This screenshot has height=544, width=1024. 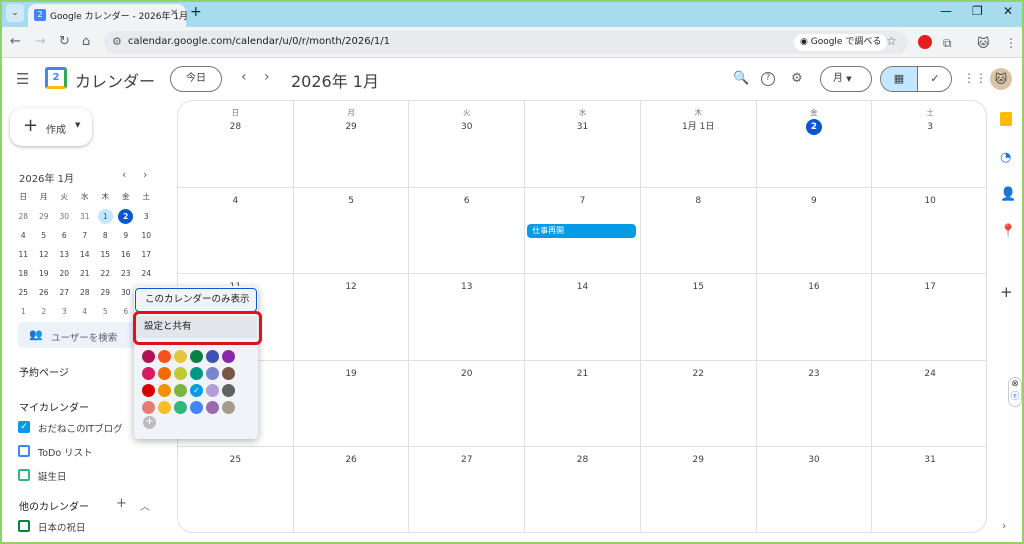 What do you see at coordinates (1008, 11) in the screenshot?
I see `close-window-icon: ✕` at bounding box center [1008, 11].